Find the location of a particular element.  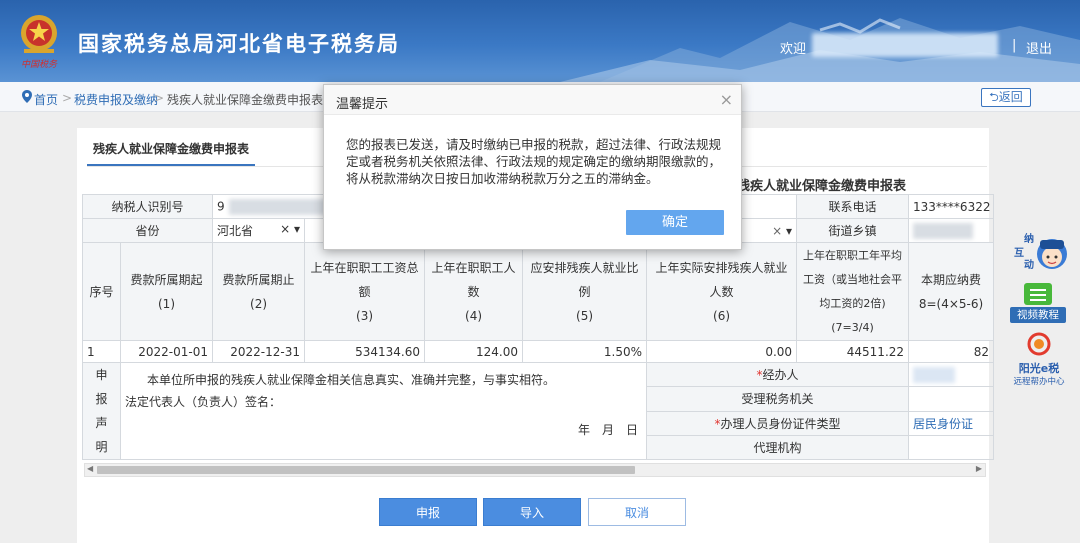

phone-label: 联系电话 is located at coordinates (853, 206).